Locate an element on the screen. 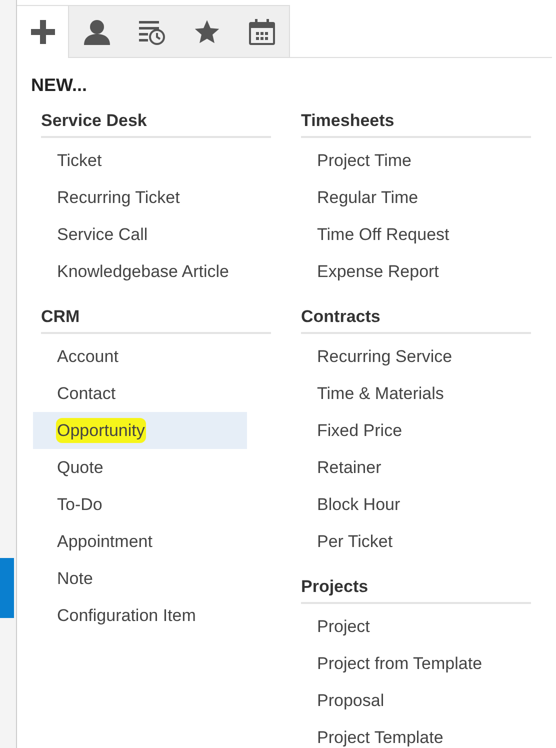 The height and width of the screenshot is (748, 556). plus-icon is located at coordinates (43, 32).